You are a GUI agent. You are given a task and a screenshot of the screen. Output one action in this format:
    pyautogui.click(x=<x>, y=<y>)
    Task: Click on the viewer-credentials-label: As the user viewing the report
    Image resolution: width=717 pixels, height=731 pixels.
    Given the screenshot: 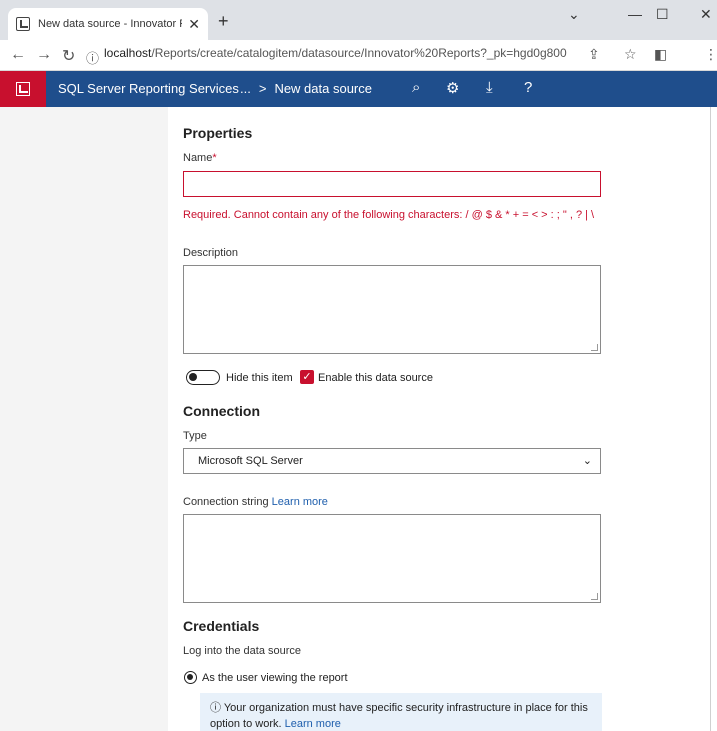 What is the action you would take?
    pyautogui.click(x=275, y=678)
    